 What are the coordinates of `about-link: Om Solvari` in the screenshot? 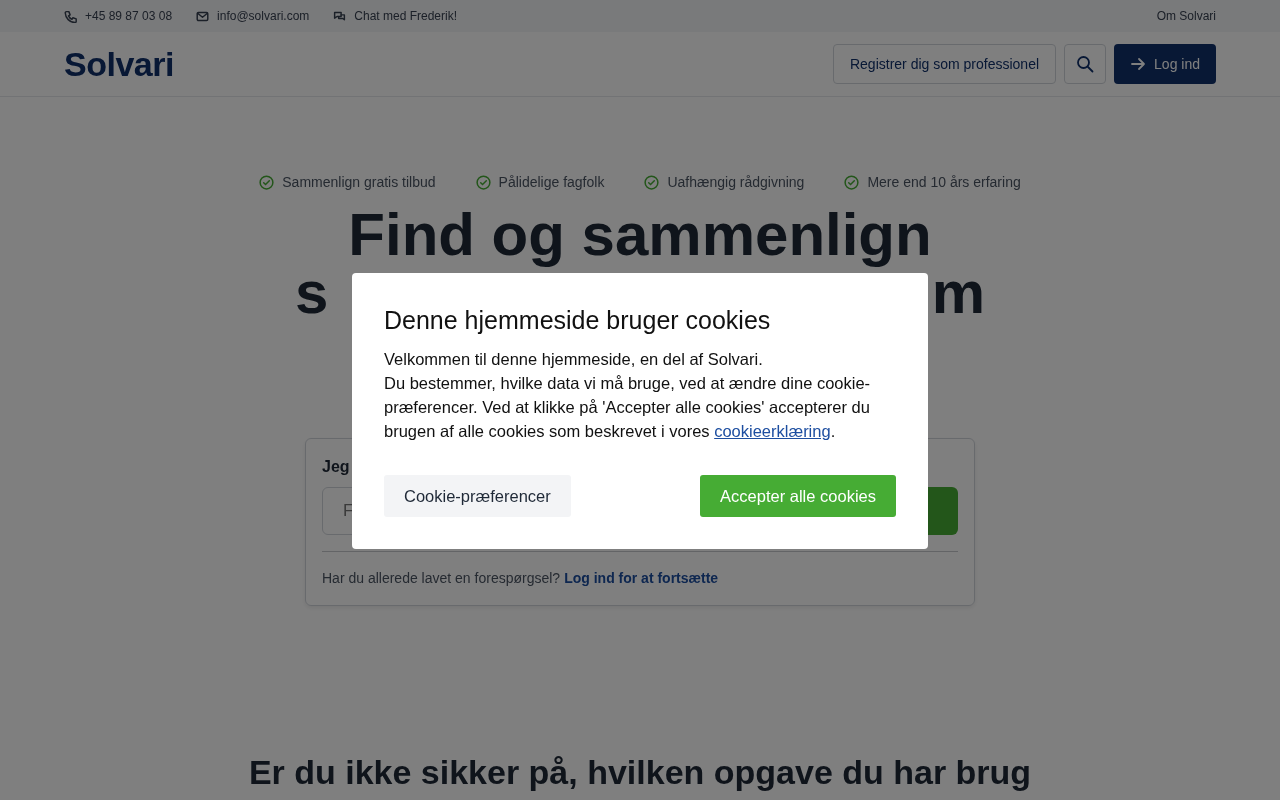 It's located at (1186, 16).